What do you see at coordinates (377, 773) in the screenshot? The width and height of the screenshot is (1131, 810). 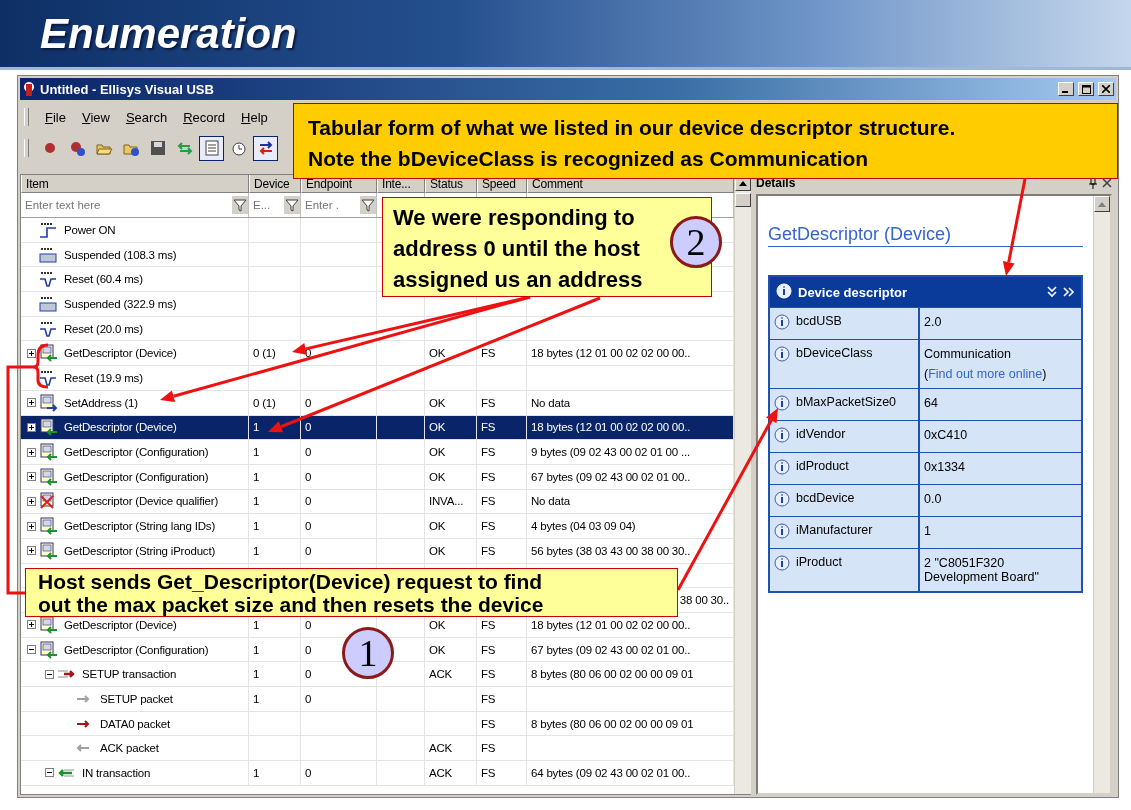 I see `table-row: IN transaction 1 0 ACK FS 64 bytes (09 02 43 00 02 01 00..` at bounding box center [377, 773].